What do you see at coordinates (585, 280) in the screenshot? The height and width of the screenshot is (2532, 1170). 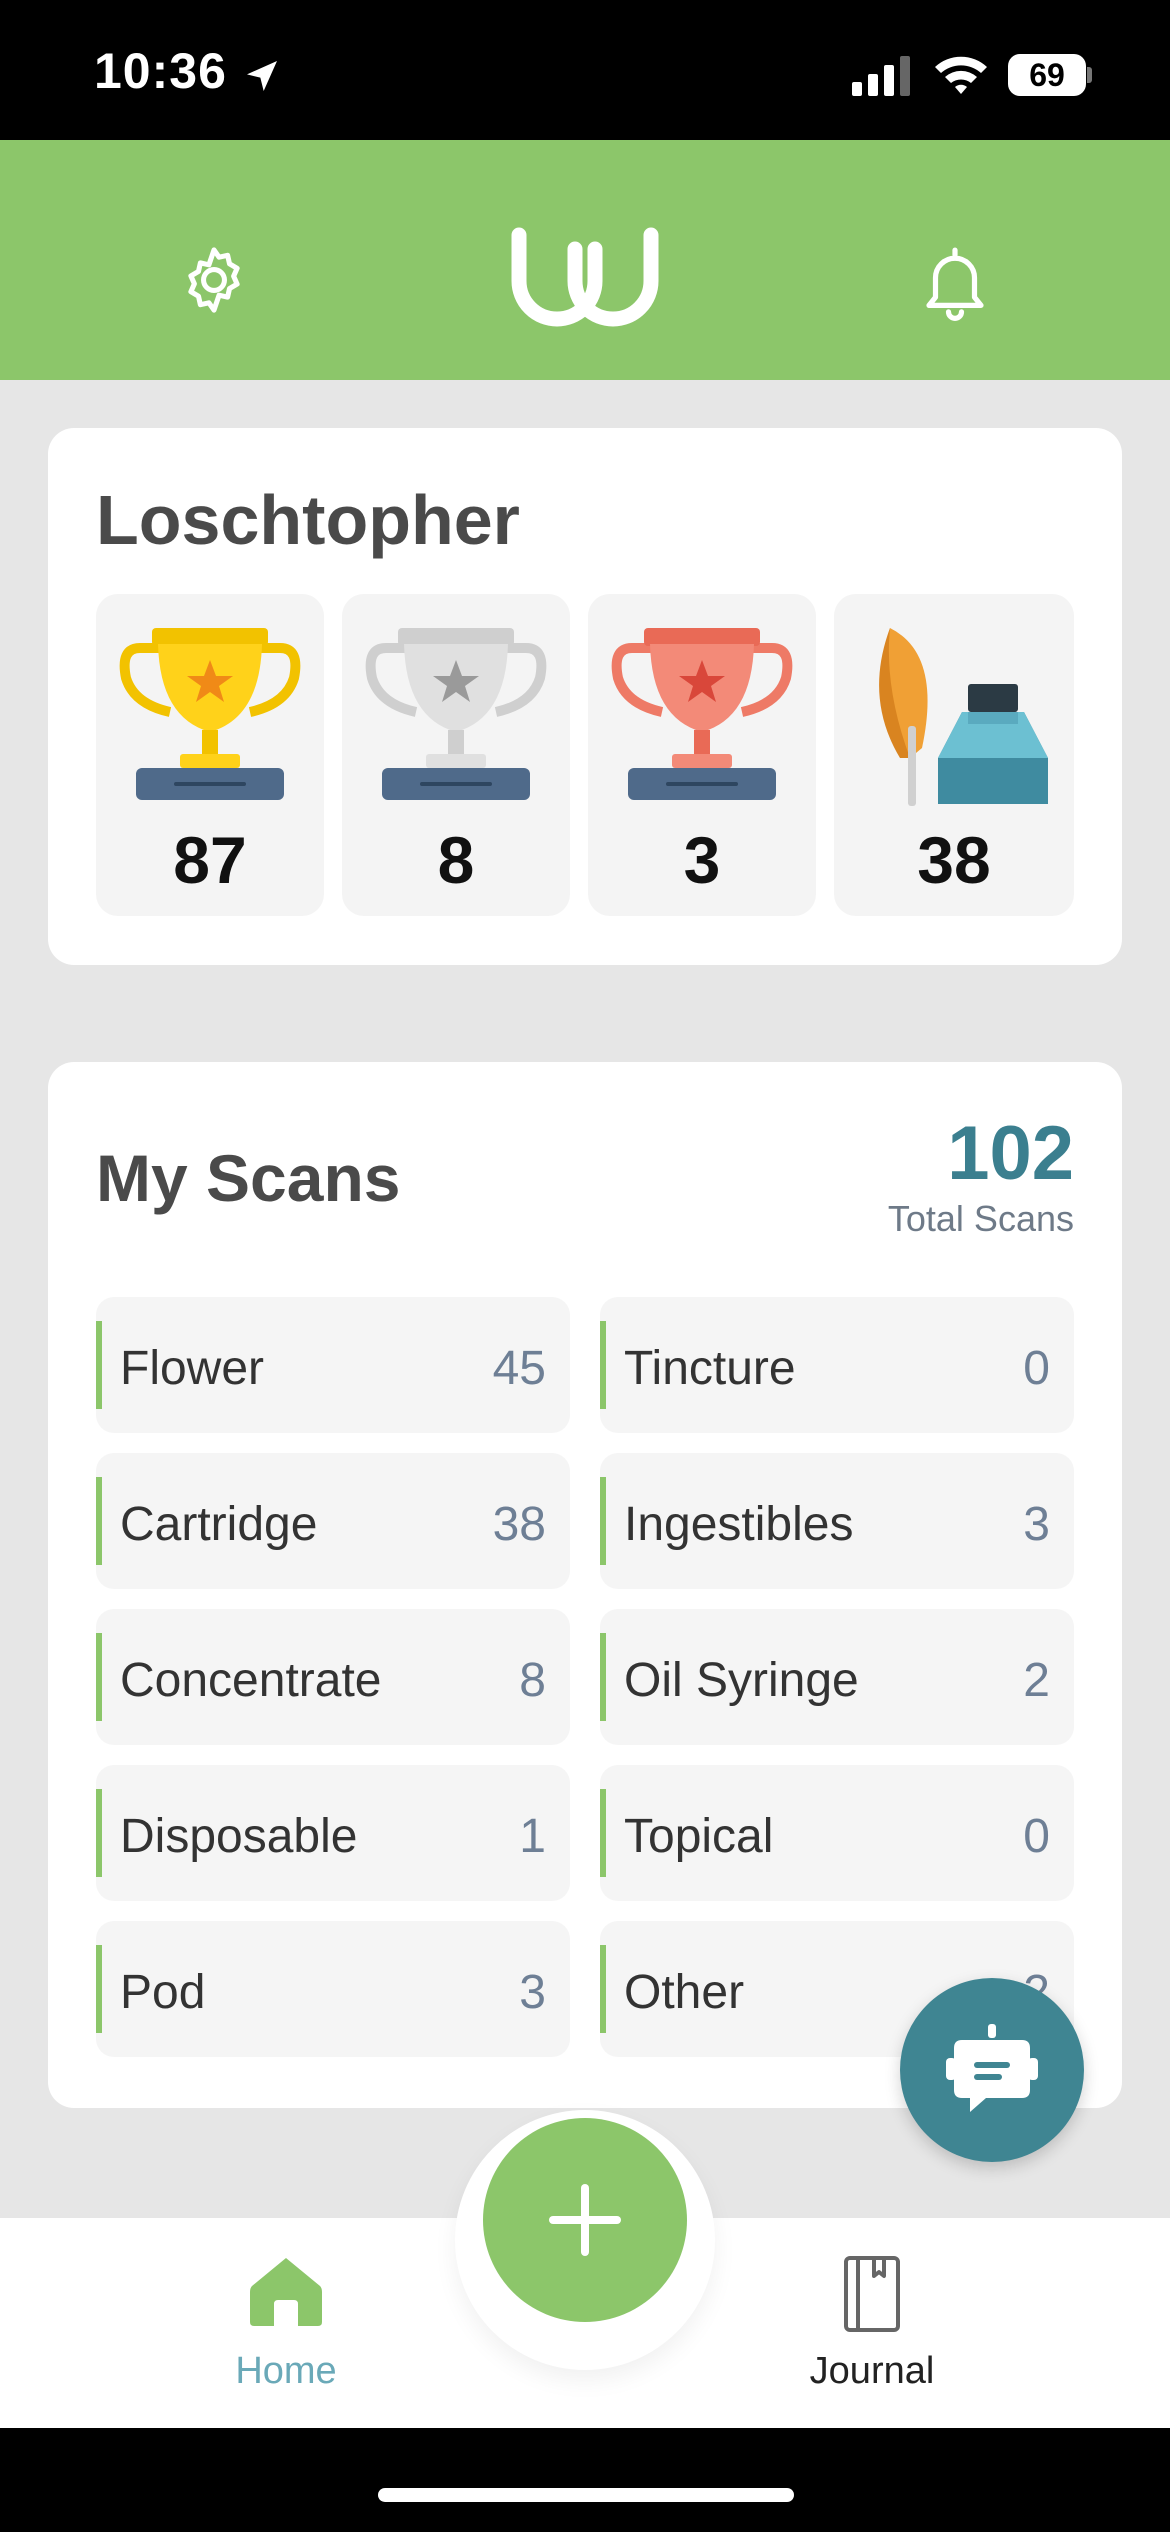 I see `app-logo` at bounding box center [585, 280].